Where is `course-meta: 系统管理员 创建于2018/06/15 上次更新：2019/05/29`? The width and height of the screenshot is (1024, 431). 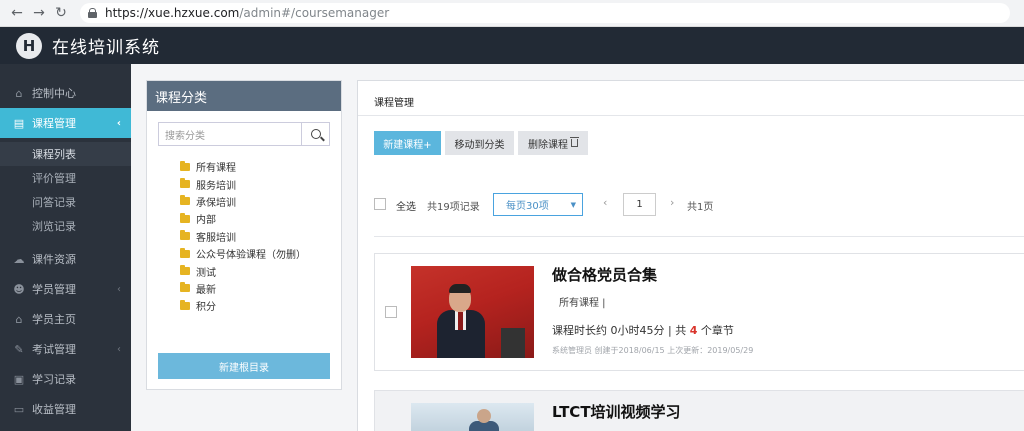
course-meta: 系统管理员 创建于2018/06/15 上次更新：2019/05/29 is located at coordinates (653, 350).